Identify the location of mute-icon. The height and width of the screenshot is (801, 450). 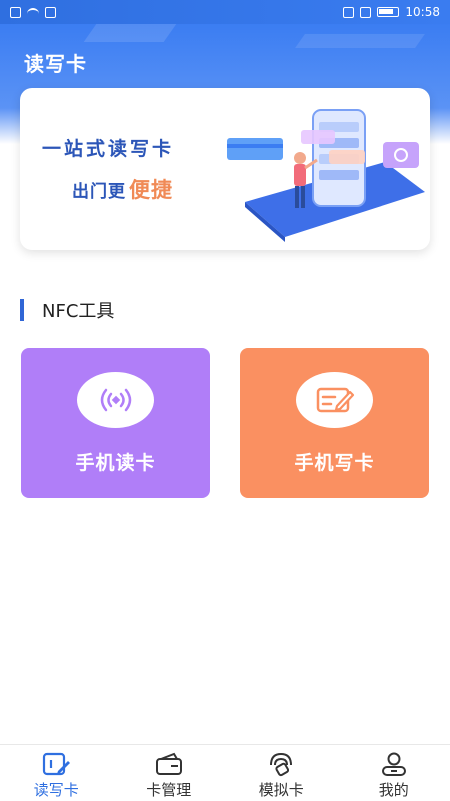
(366, 12).